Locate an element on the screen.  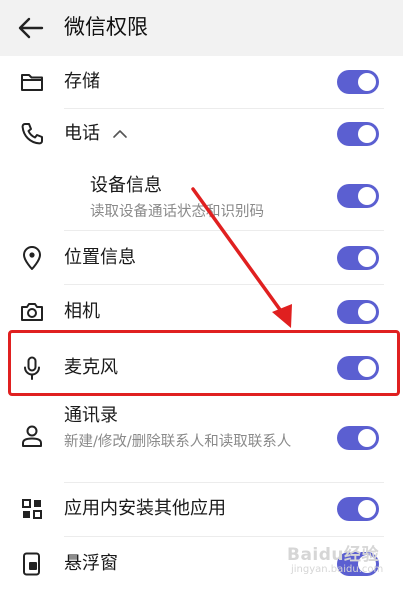
watermark: Baidu经验 jingyan.baidu.com is located at coordinates (343, 565).